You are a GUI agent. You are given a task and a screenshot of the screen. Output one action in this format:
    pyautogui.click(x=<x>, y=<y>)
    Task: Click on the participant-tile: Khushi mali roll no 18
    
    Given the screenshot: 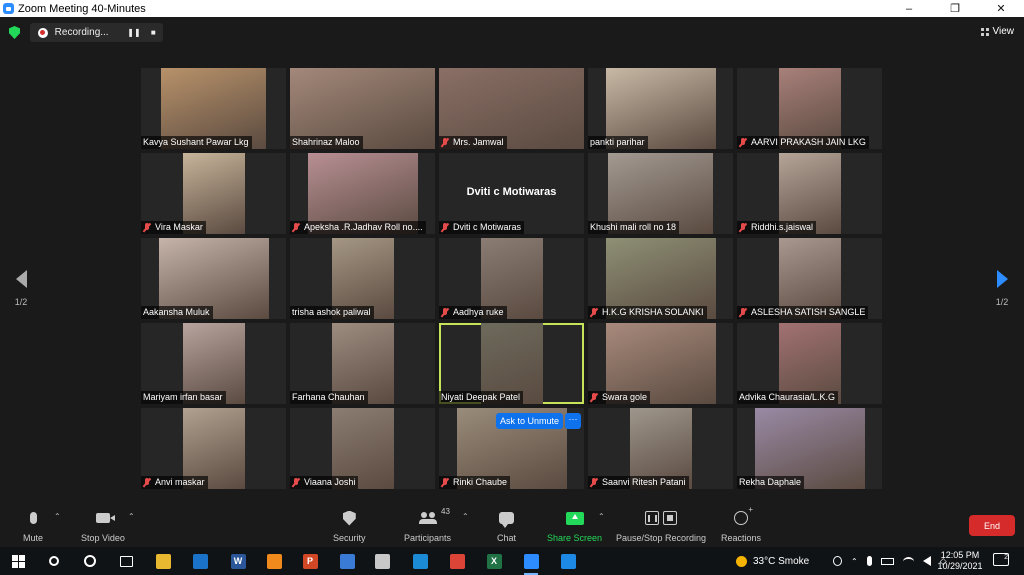 What is the action you would take?
    pyautogui.click(x=660, y=193)
    